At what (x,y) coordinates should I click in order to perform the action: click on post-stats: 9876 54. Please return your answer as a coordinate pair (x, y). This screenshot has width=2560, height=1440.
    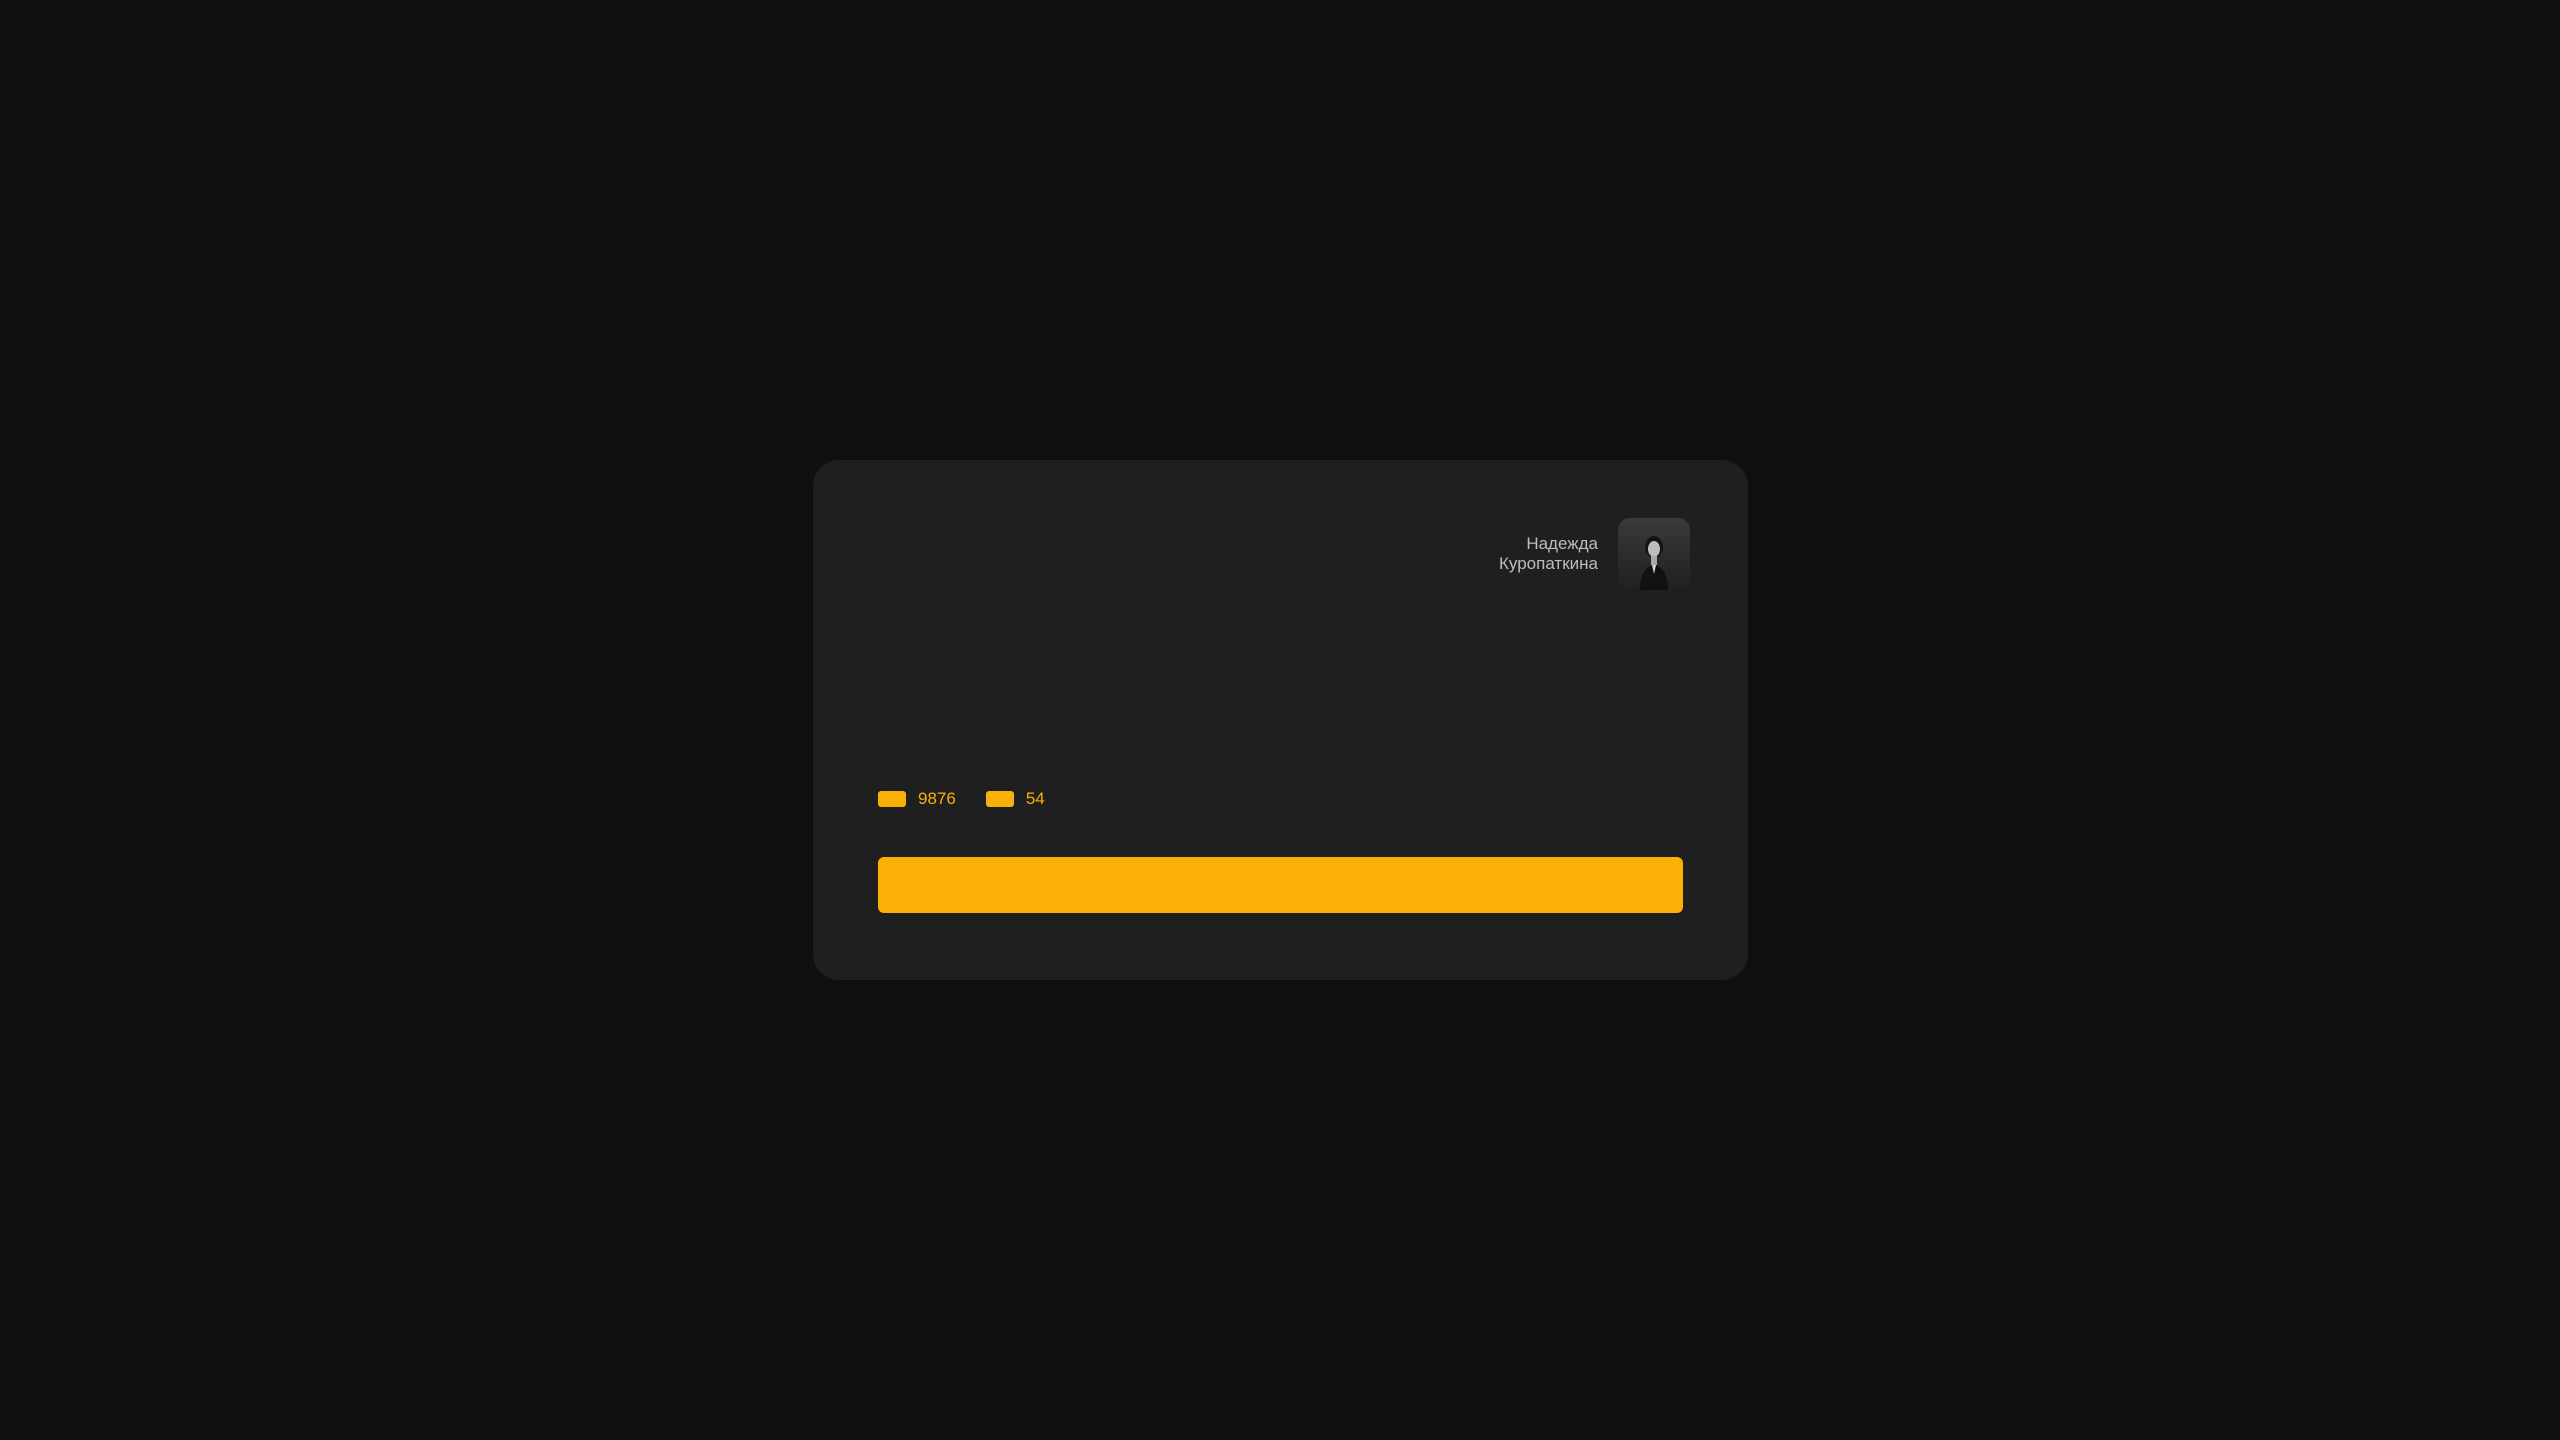
    Looking at the image, I should click on (961, 799).